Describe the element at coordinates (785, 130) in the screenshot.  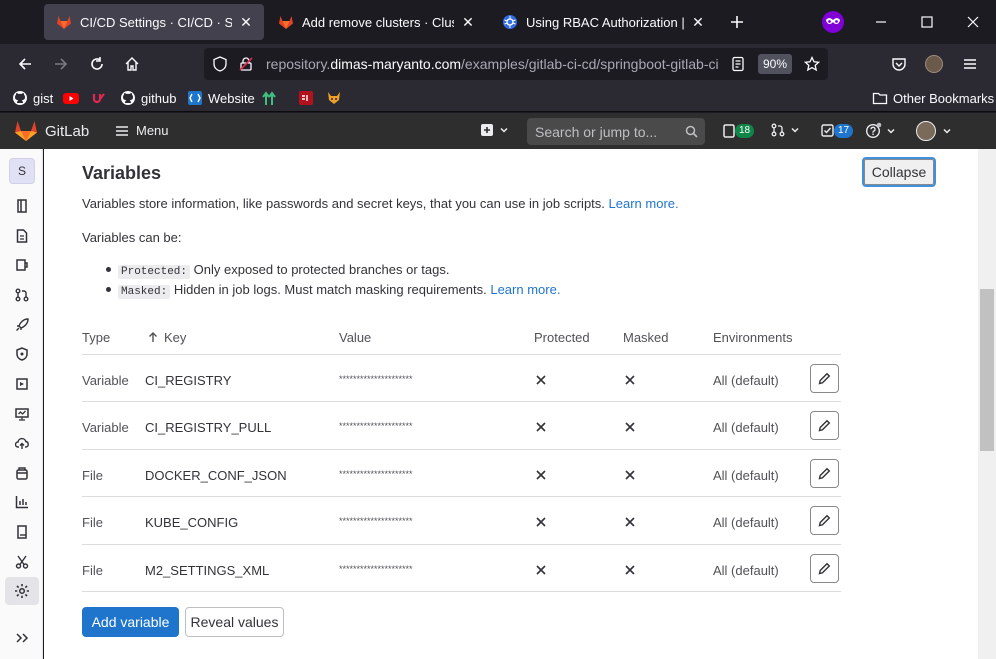
I see `merge-requests-button` at that location.